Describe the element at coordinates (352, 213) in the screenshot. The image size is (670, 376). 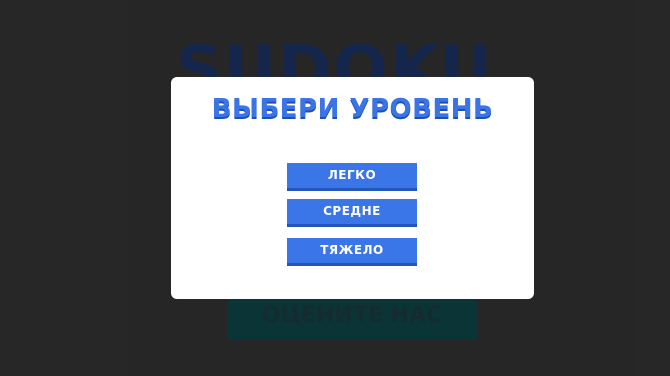
I see `medium-level-button: СРЕДНЕ` at that location.